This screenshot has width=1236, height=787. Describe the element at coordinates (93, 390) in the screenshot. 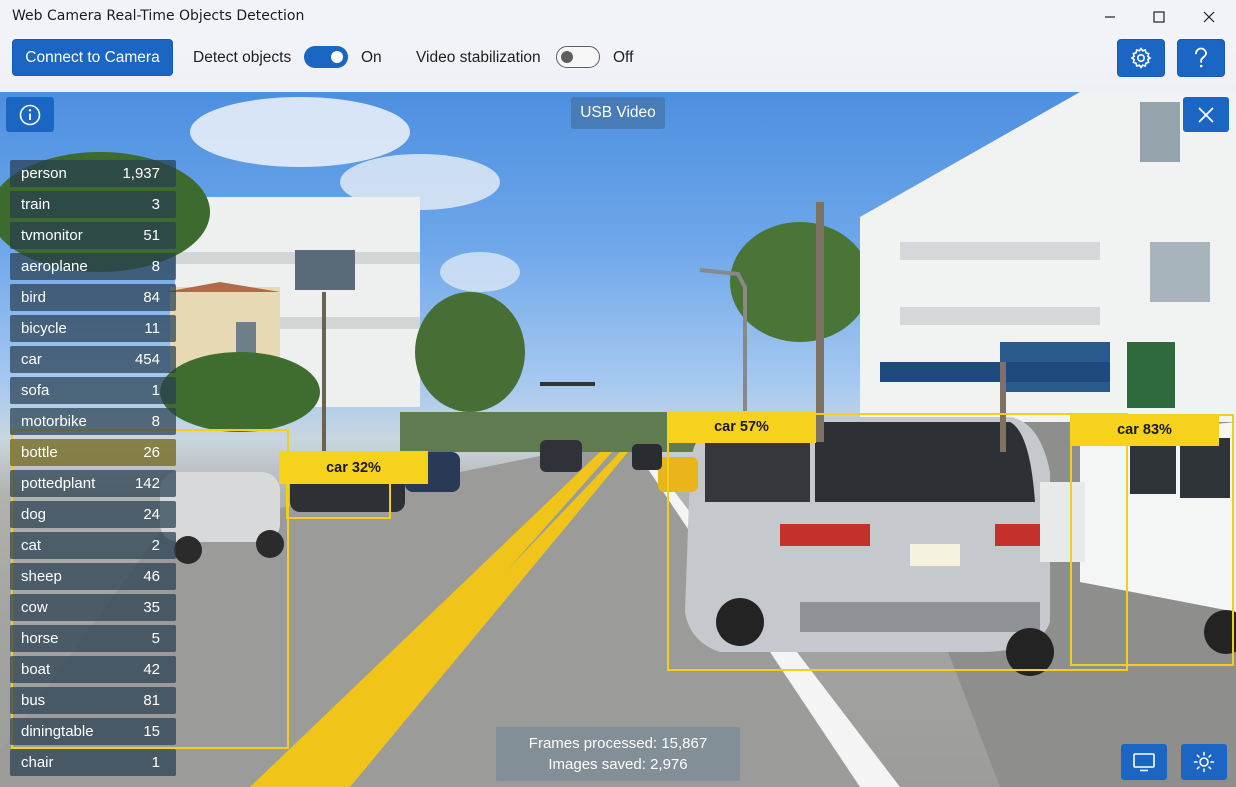

I see `class-item-sofa: sofa 1` at that location.